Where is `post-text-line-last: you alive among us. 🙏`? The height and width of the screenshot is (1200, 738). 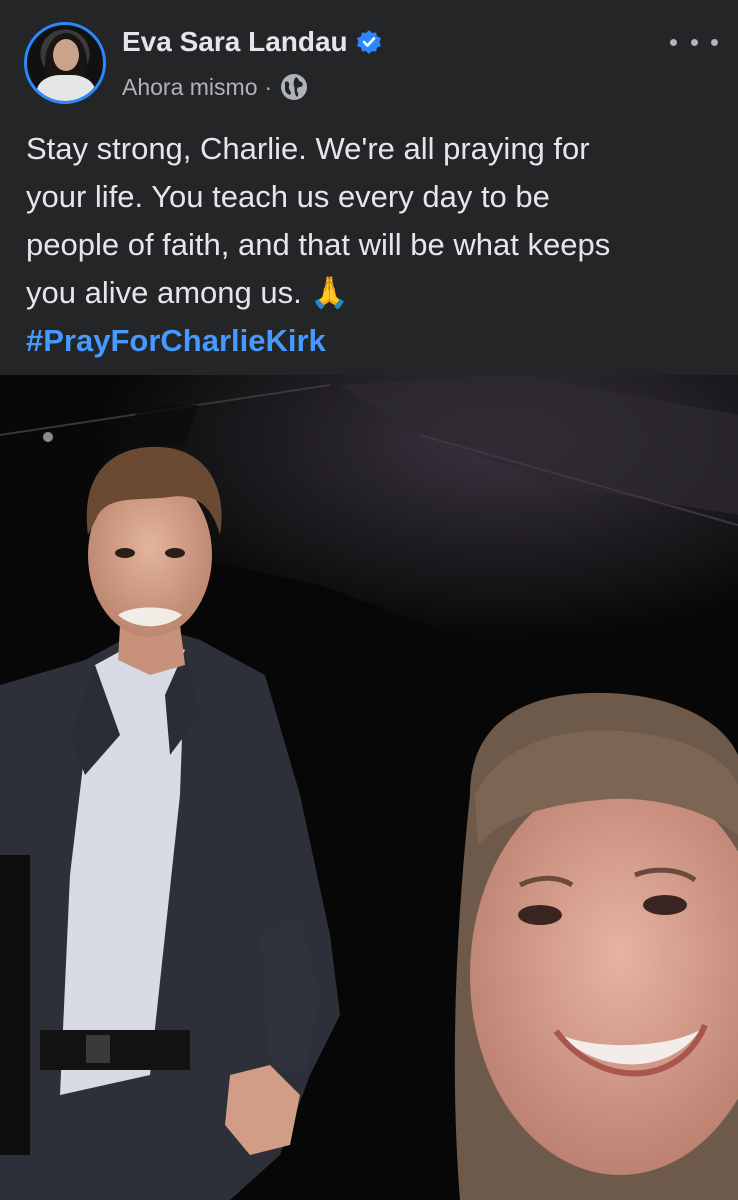
post-text-line-last: you alive among us. 🙏 is located at coordinates (376, 293).